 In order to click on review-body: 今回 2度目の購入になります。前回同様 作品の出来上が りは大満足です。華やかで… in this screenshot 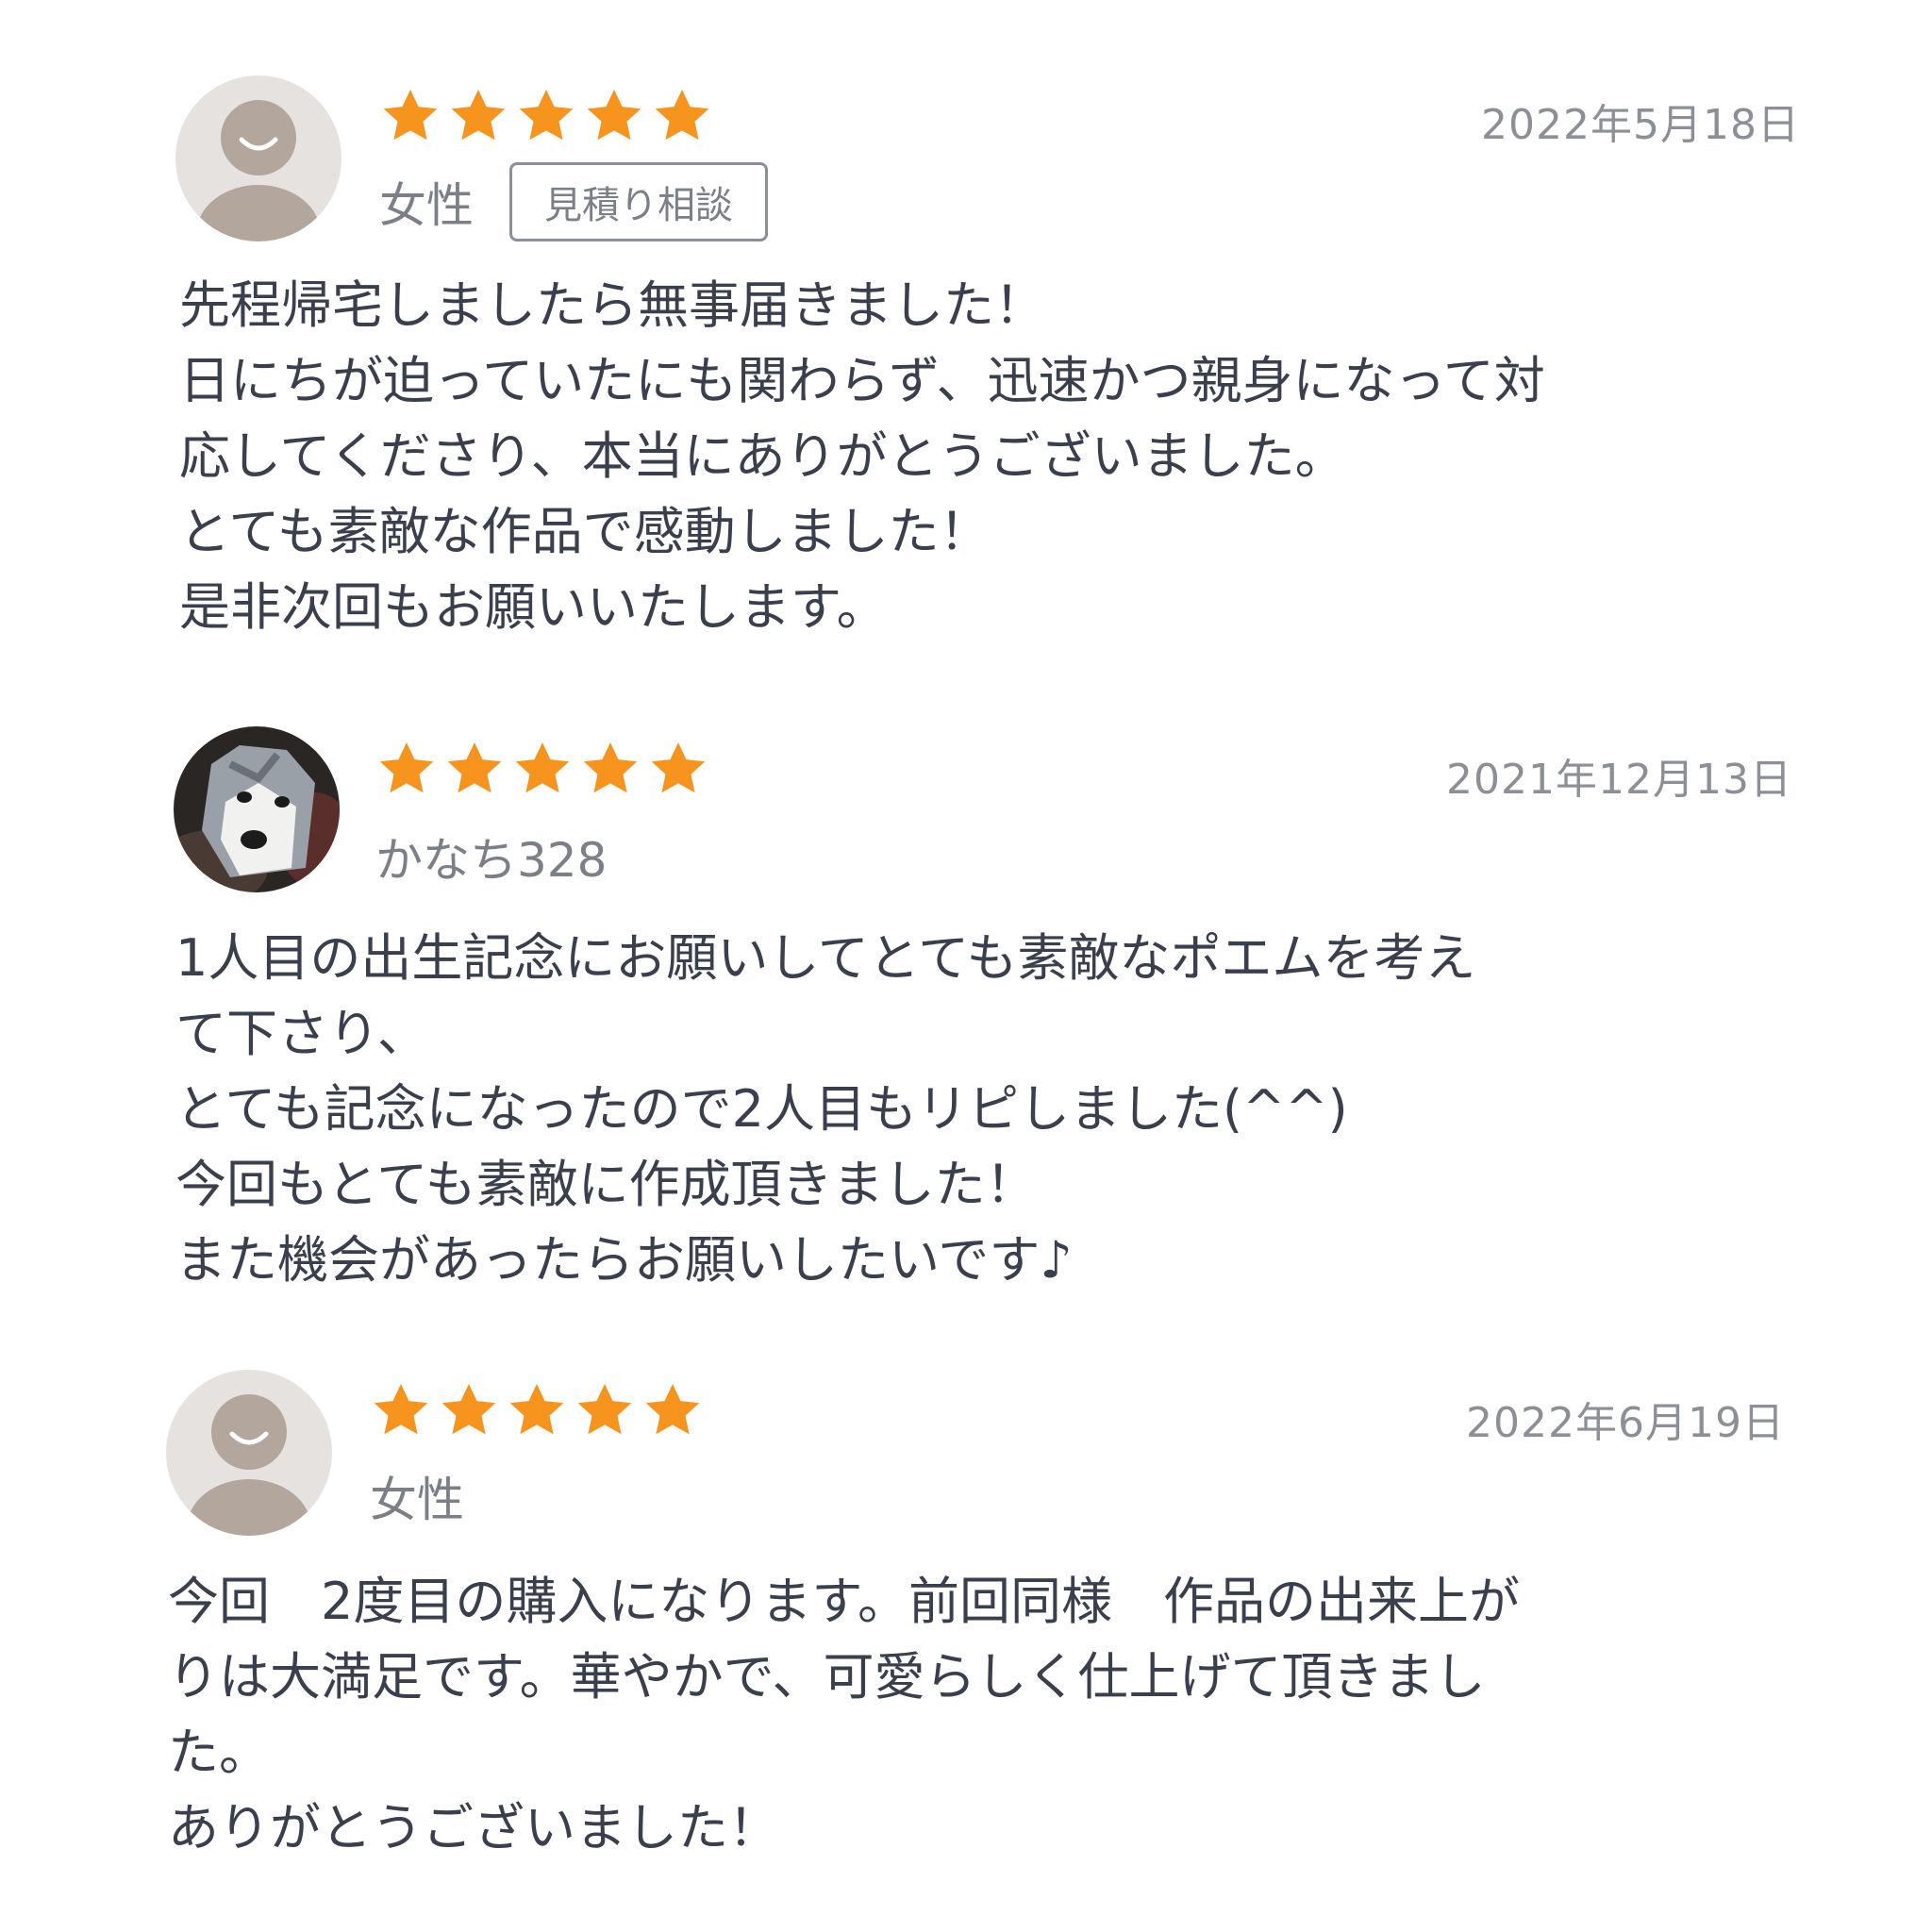, I will do `click(844, 1714)`.